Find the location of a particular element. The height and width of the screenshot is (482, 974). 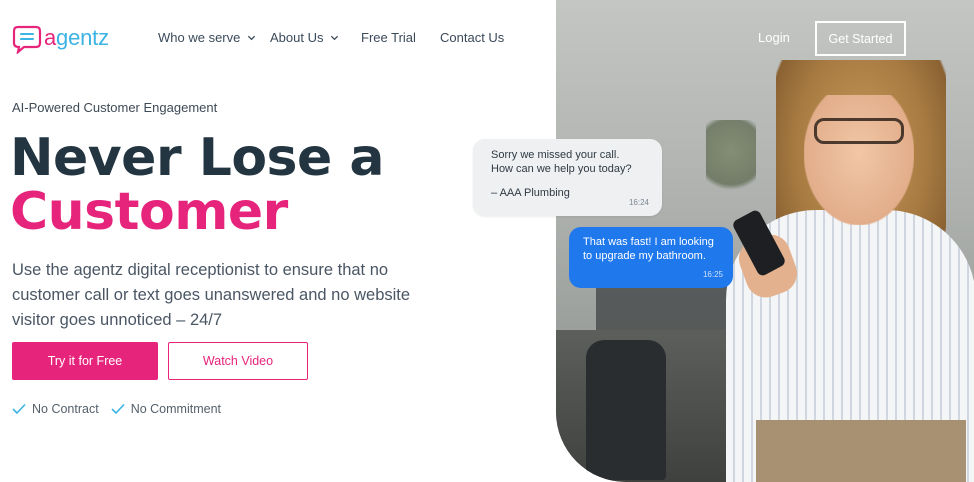

get-started-button: Get Started is located at coordinates (860, 38).